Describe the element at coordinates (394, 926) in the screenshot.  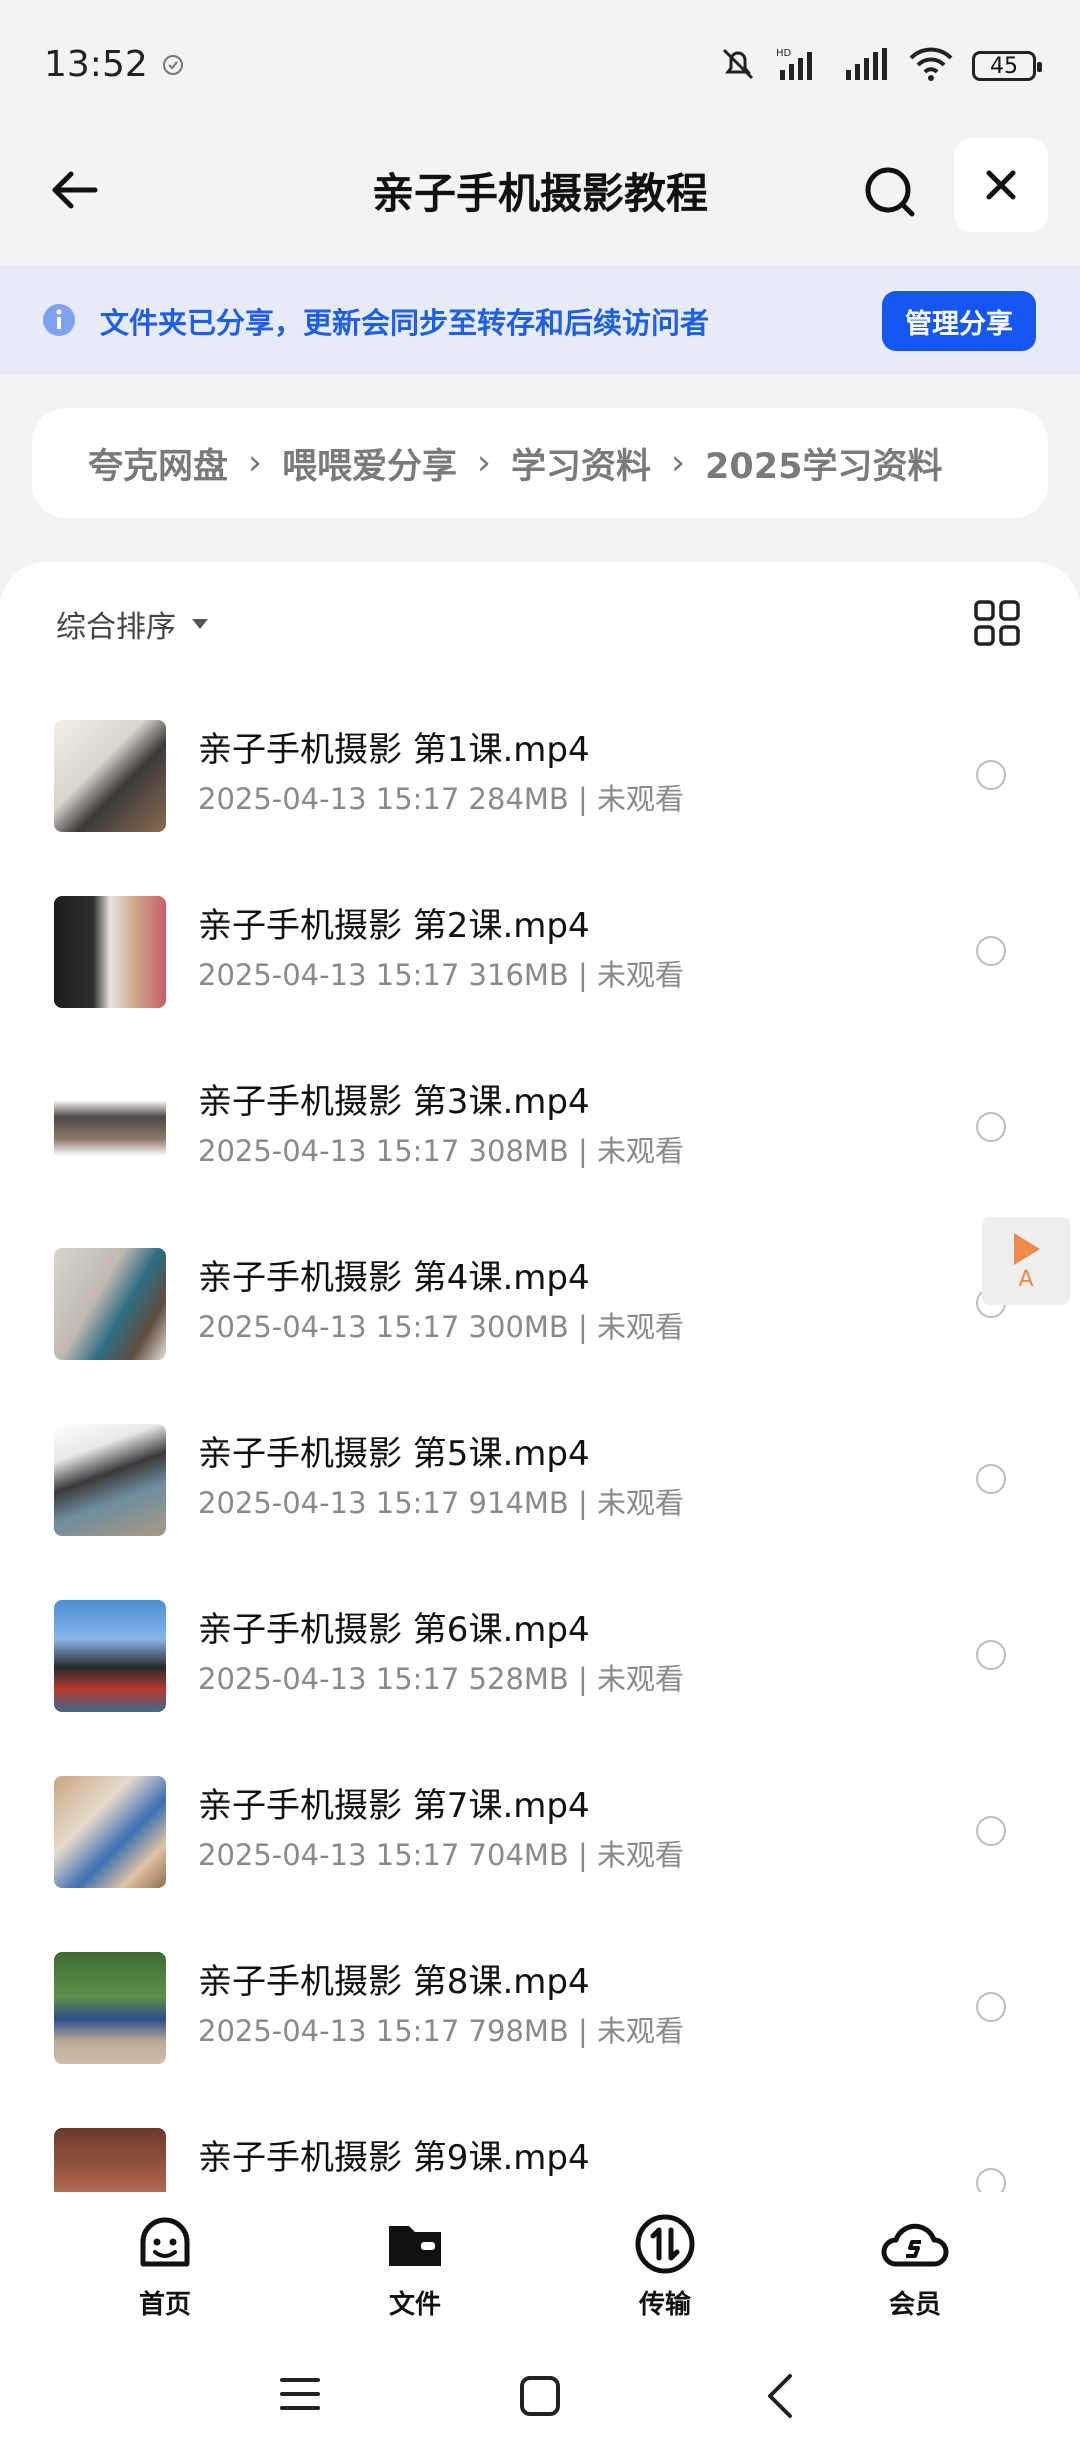
I see `file-name: 亲子手机摄影 第2课.mp4` at that location.